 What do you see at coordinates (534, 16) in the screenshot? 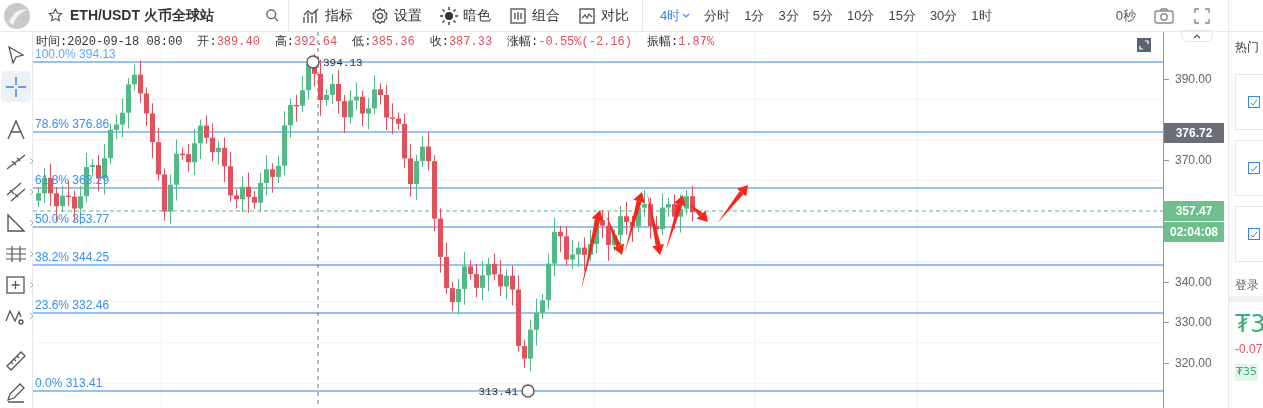
I see `toolbar-button: 组合` at bounding box center [534, 16].